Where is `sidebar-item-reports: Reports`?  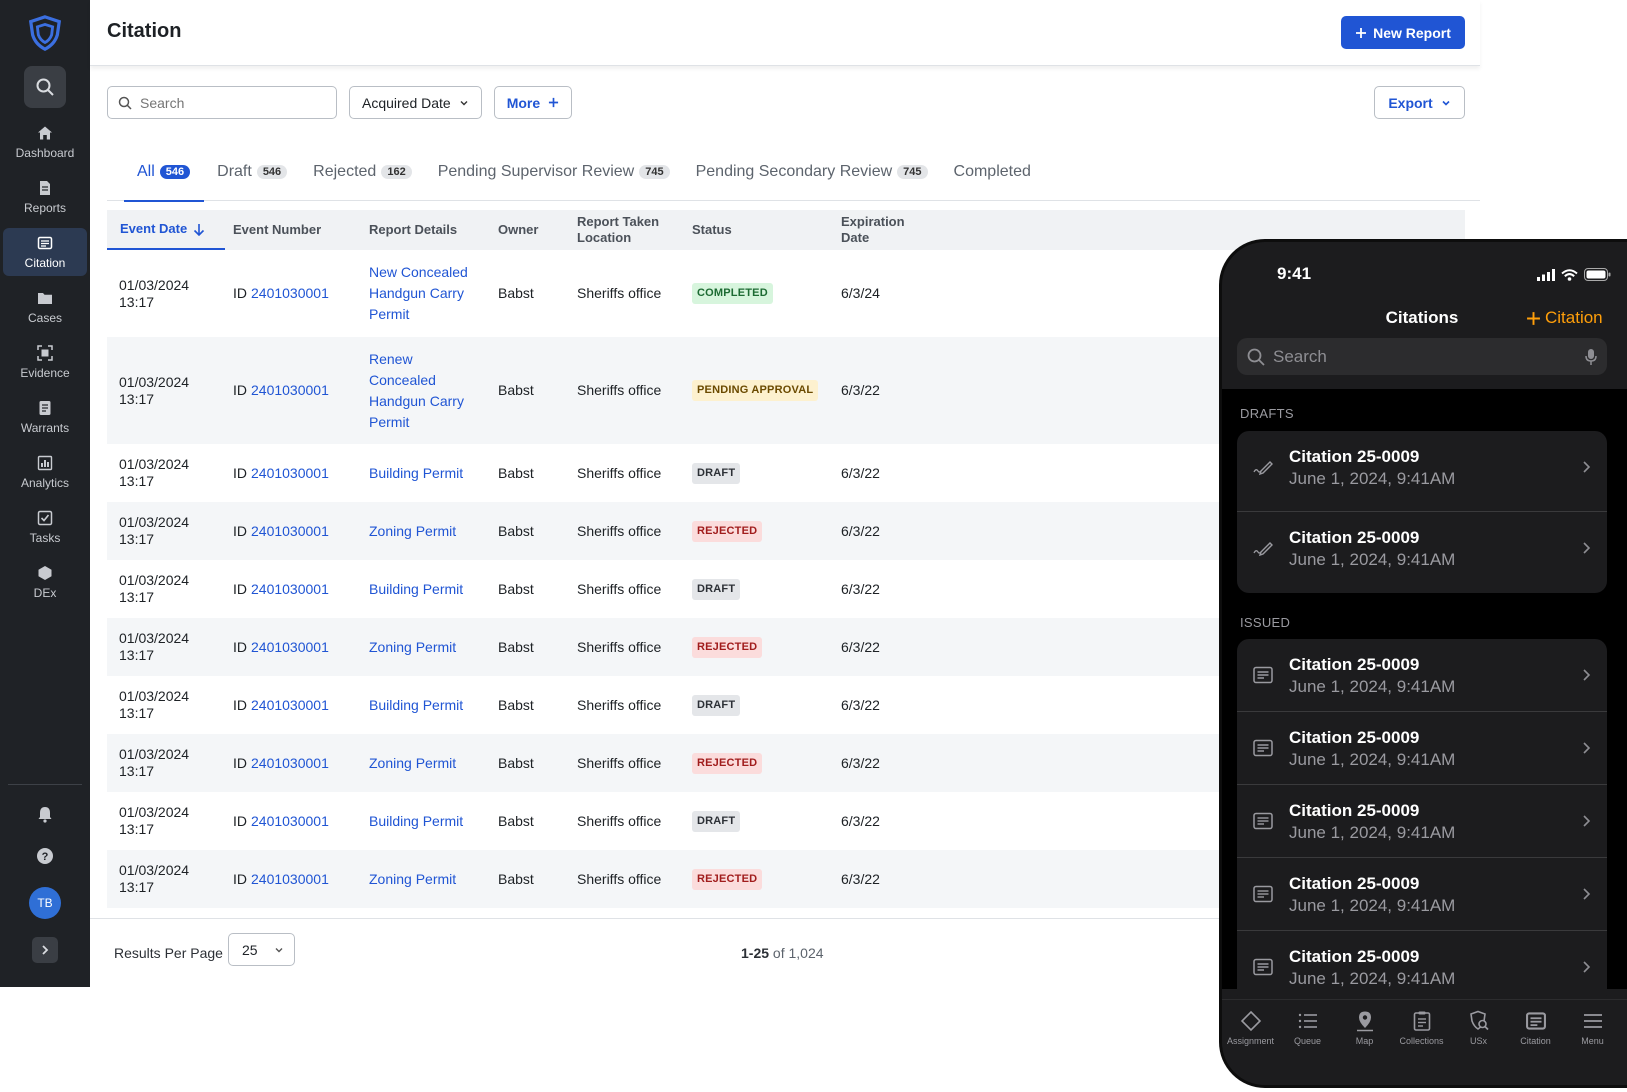
sidebar-item-reports: Reports is located at coordinates (45, 197).